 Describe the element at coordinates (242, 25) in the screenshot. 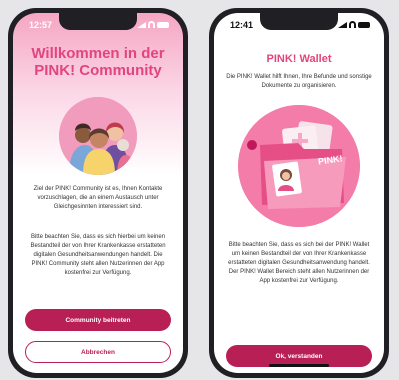

I see `status-time: 12:41` at that location.